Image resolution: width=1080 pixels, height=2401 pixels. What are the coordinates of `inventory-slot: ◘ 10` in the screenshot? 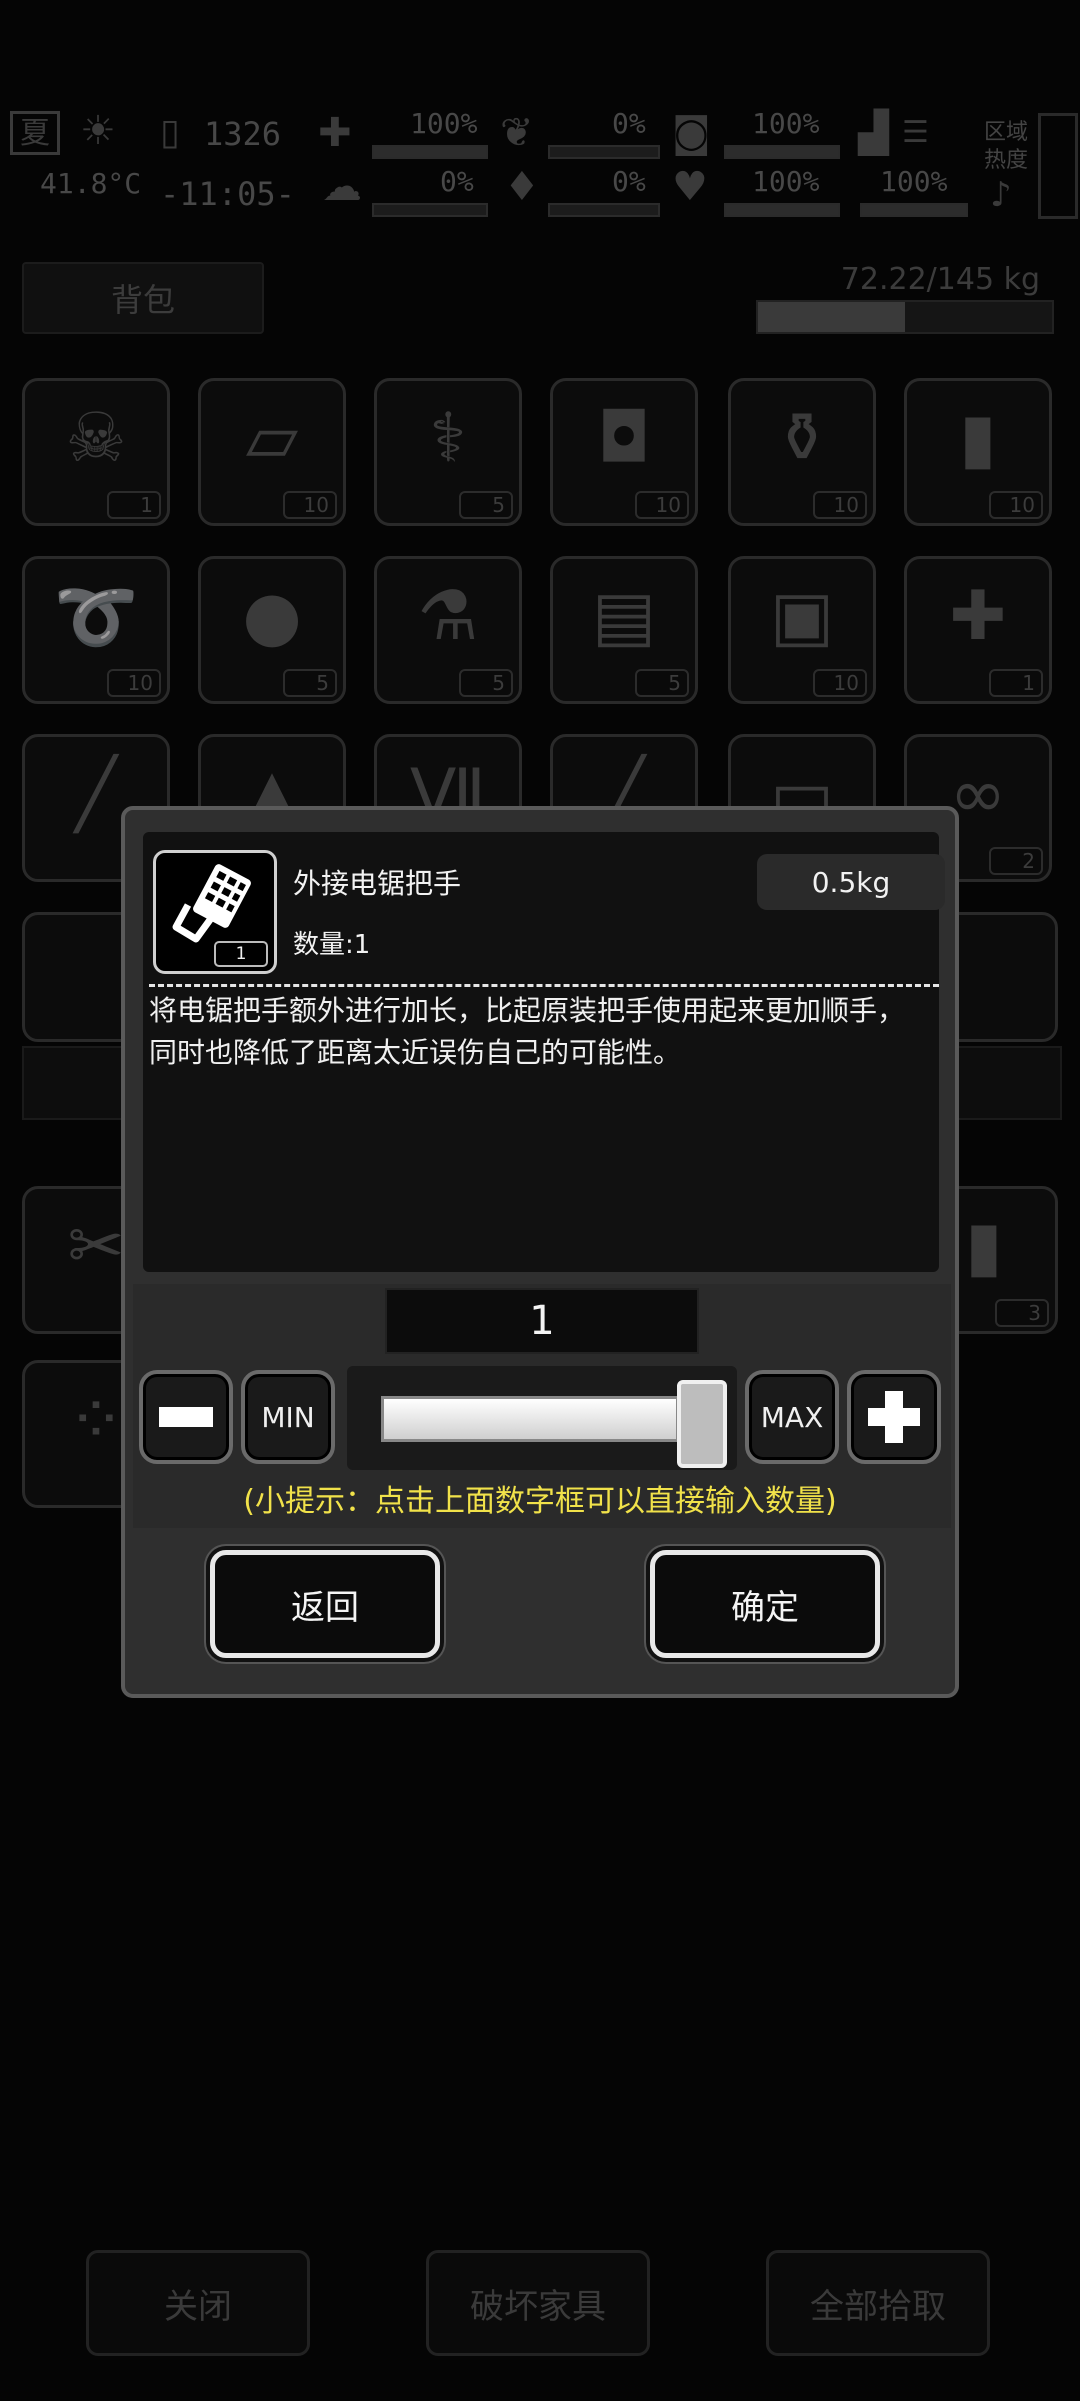 It's located at (624, 452).